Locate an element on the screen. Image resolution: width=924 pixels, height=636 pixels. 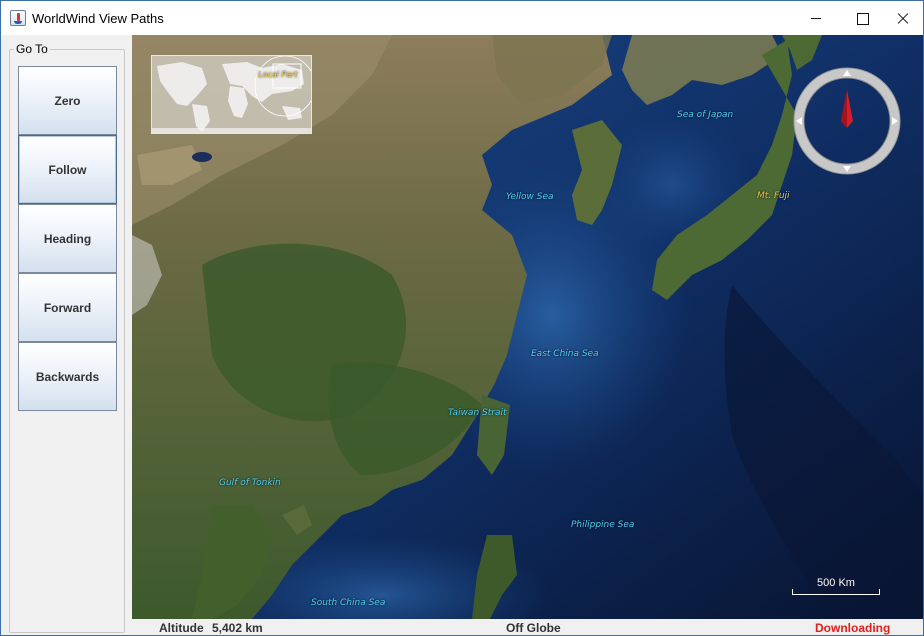
scale-bar: 500 Km is located at coordinates (836, 588).